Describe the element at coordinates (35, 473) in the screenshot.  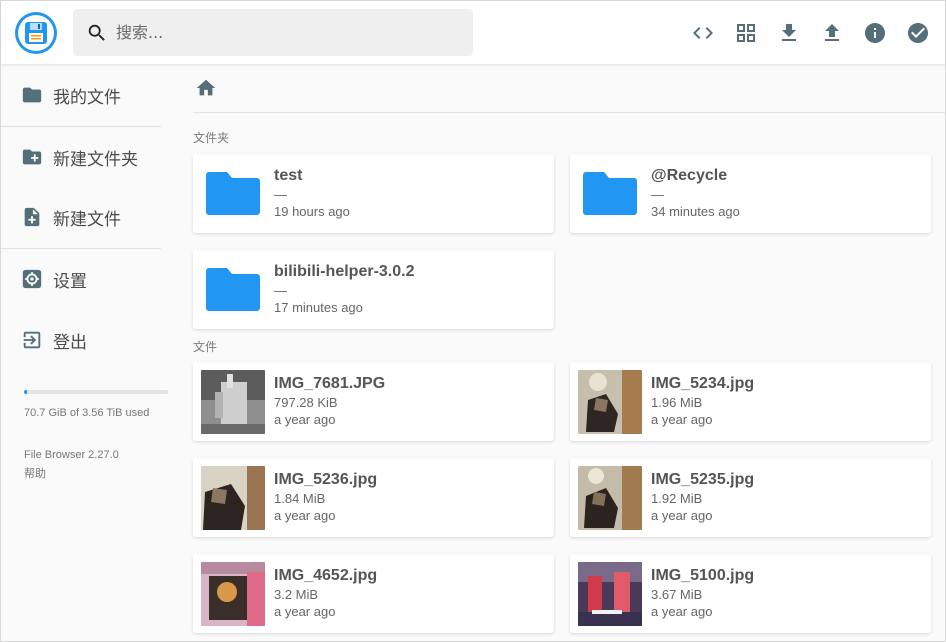
I see `help-link: 帮助` at that location.